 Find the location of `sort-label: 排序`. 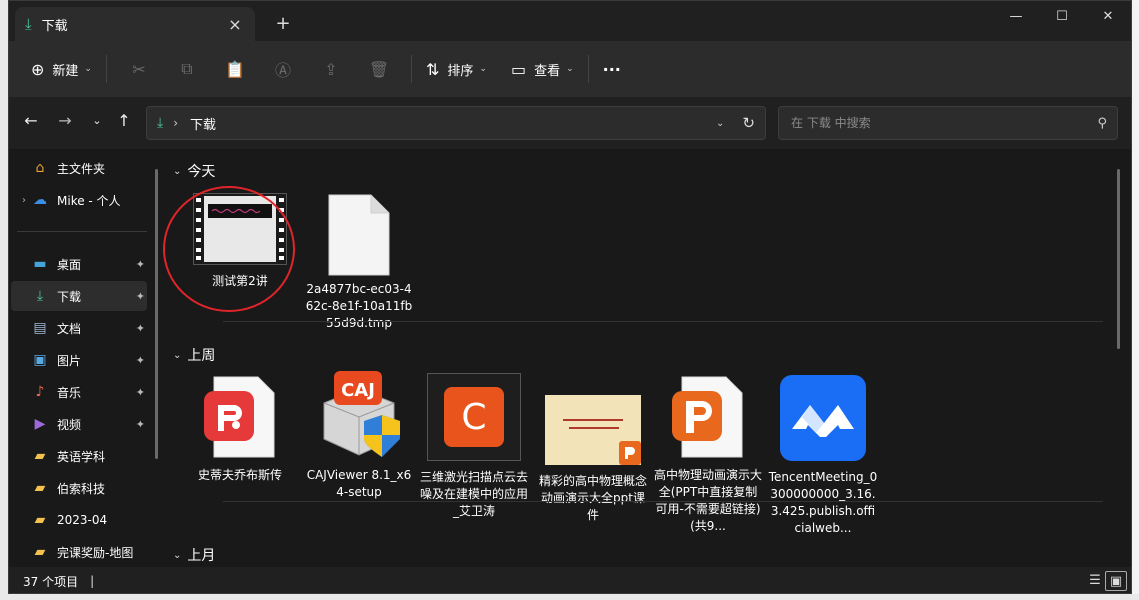

sort-label: 排序 is located at coordinates (460, 71).